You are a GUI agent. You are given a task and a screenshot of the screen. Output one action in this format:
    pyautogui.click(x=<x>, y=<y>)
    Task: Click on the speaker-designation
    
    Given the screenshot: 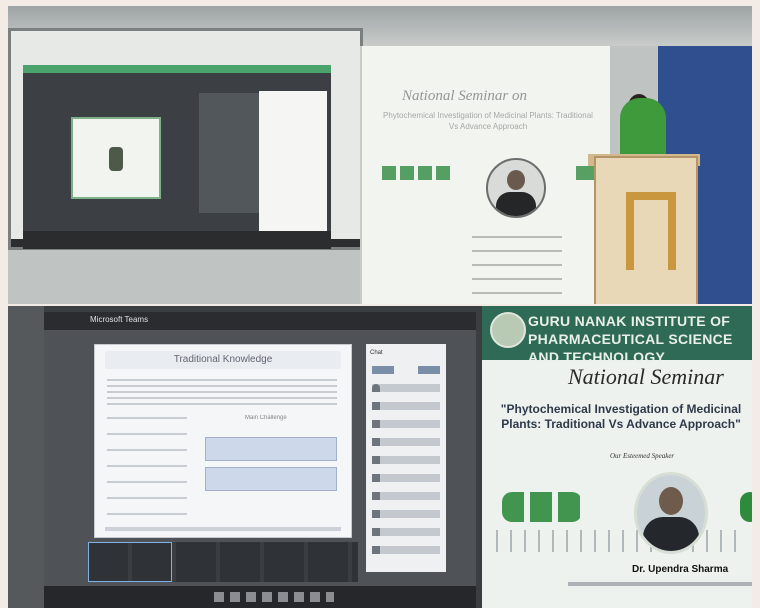 What is the action you would take?
    pyautogui.click(x=660, y=584)
    